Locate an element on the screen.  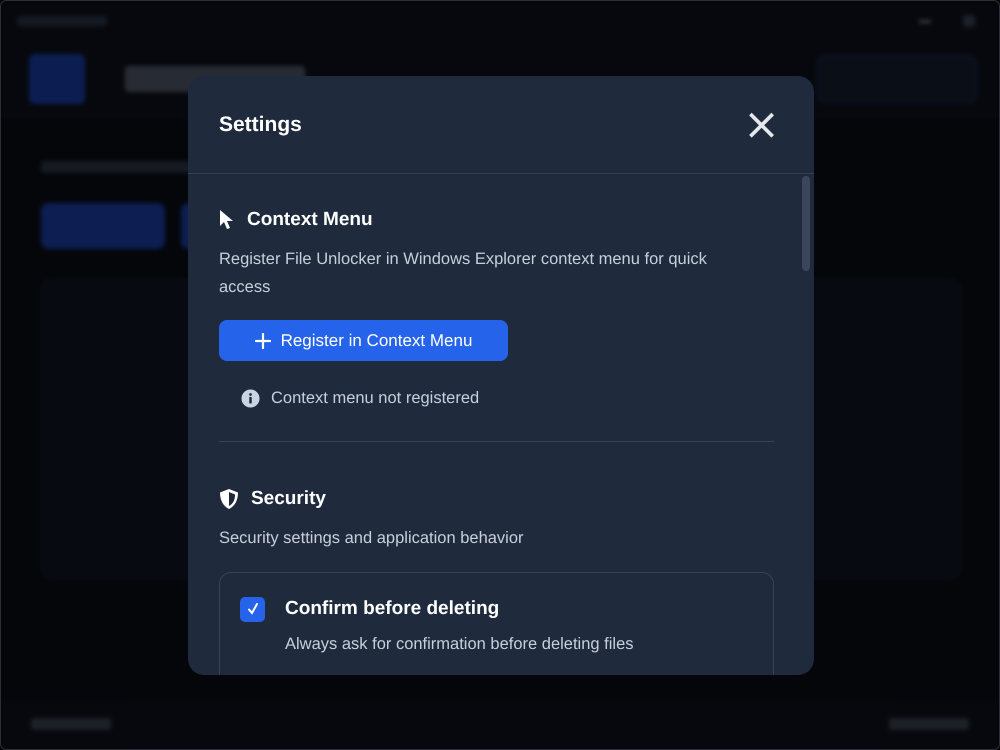
option-description: Always ask for confirmation before deleting files is located at coordinates (459, 645).